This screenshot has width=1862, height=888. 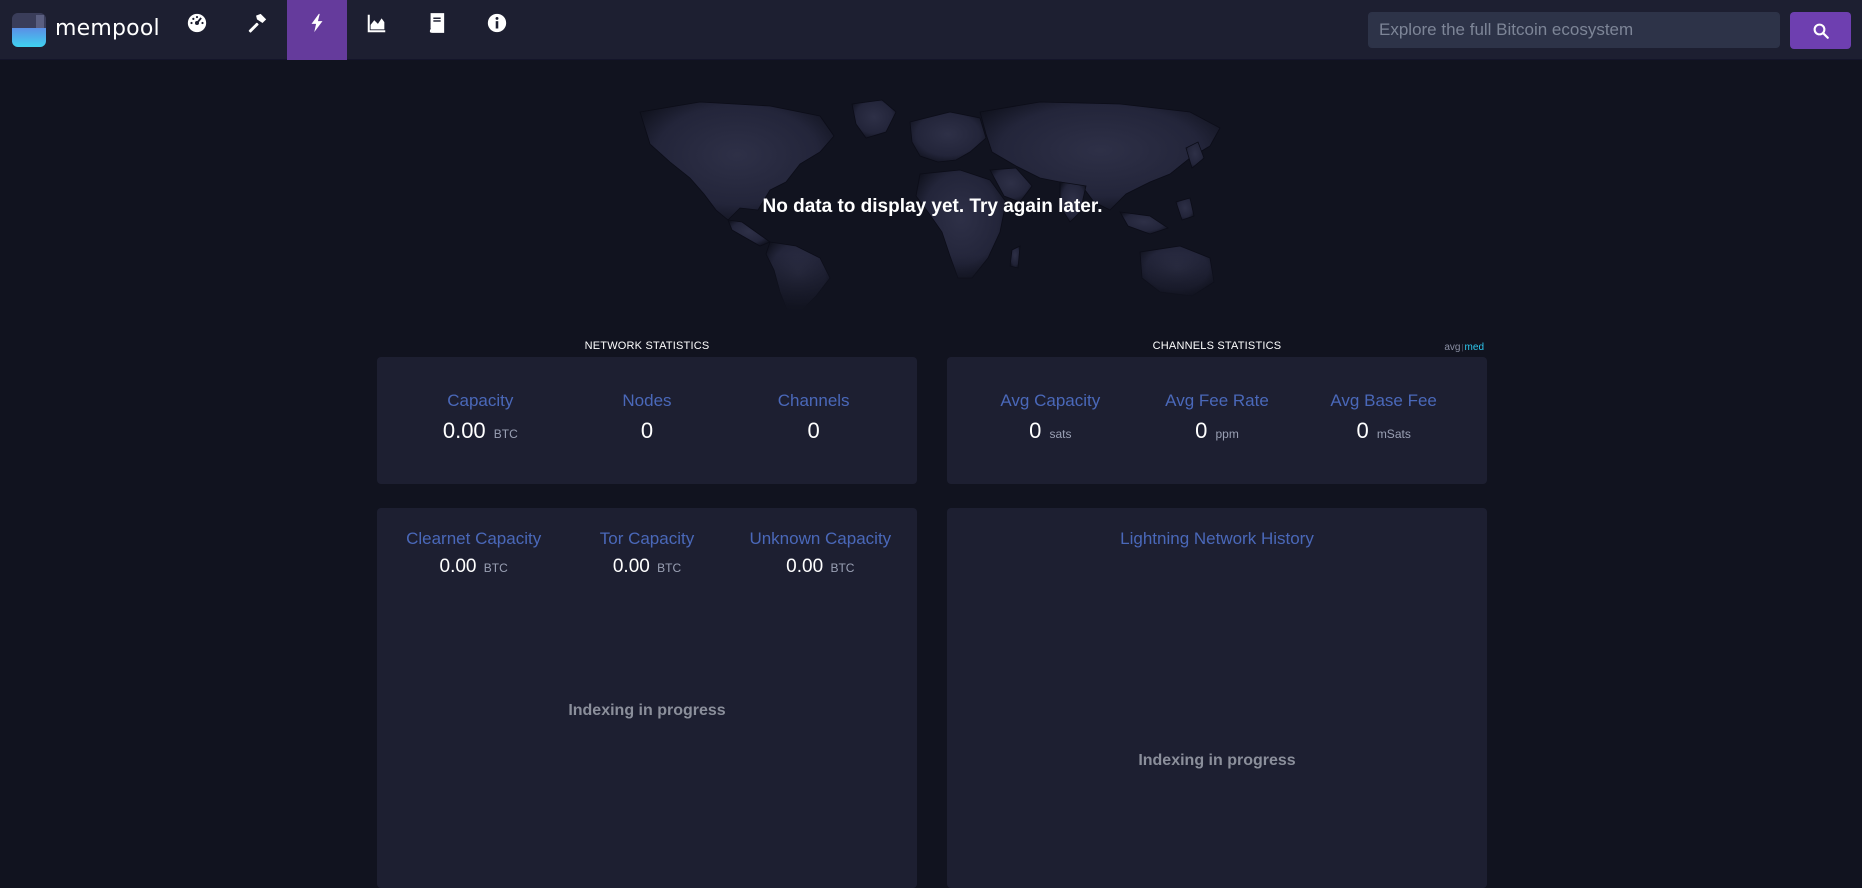 I want to click on network-statistics-card: Capacity 0.00 BTC Nodes 0 Channels 0, so click(x=647, y=420).